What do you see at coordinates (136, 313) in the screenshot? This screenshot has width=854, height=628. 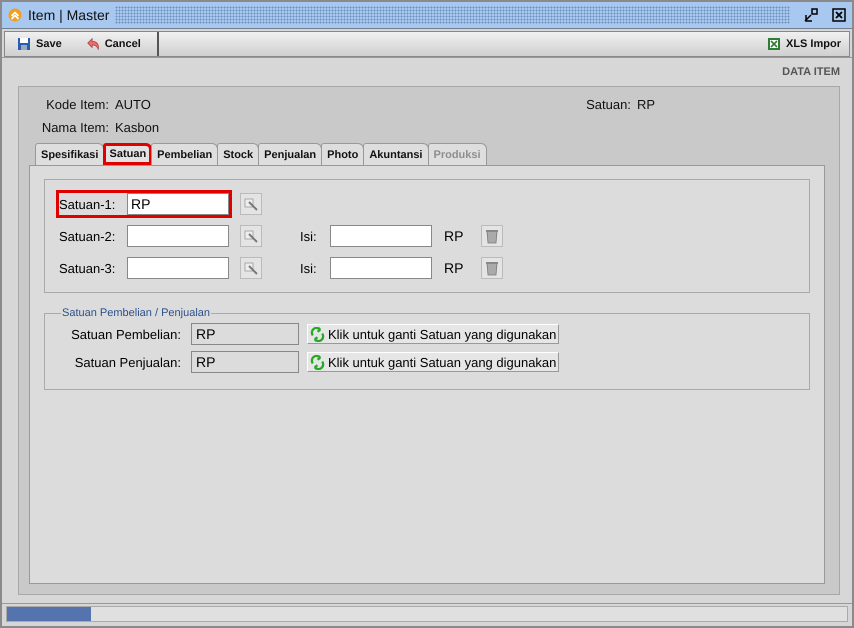 I see `group-legend: Satuan Pembelian / Penjualan` at bounding box center [136, 313].